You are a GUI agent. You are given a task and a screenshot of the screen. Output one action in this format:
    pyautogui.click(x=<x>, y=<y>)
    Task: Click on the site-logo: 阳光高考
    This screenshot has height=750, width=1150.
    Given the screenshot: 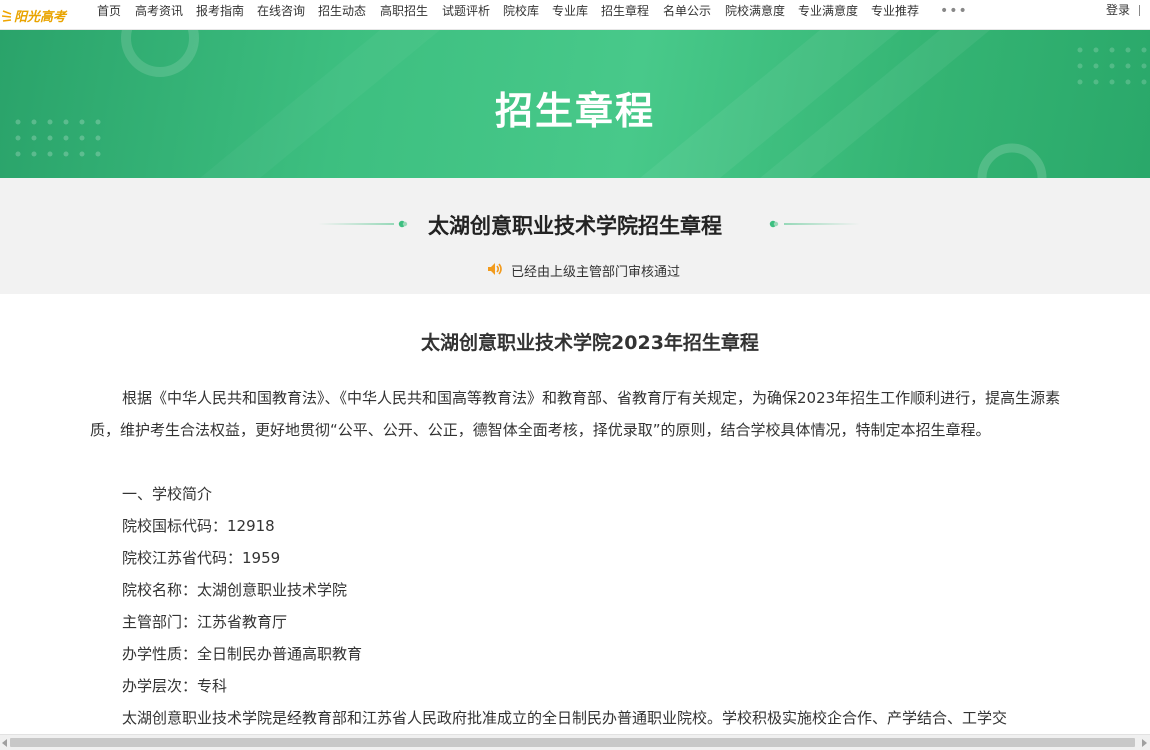 What is the action you would take?
    pyautogui.click(x=36, y=15)
    